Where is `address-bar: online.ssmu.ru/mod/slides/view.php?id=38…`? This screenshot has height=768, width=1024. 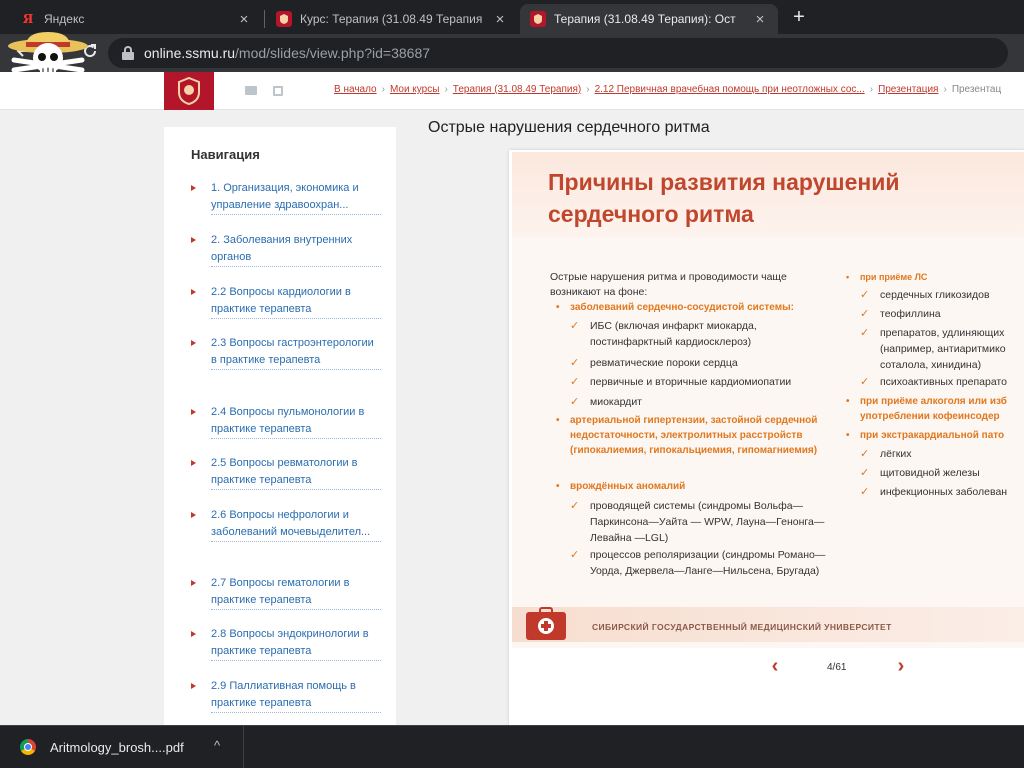 address-bar: online.ssmu.ru/mod/slides/view.php?id=38… is located at coordinates (558, 53).